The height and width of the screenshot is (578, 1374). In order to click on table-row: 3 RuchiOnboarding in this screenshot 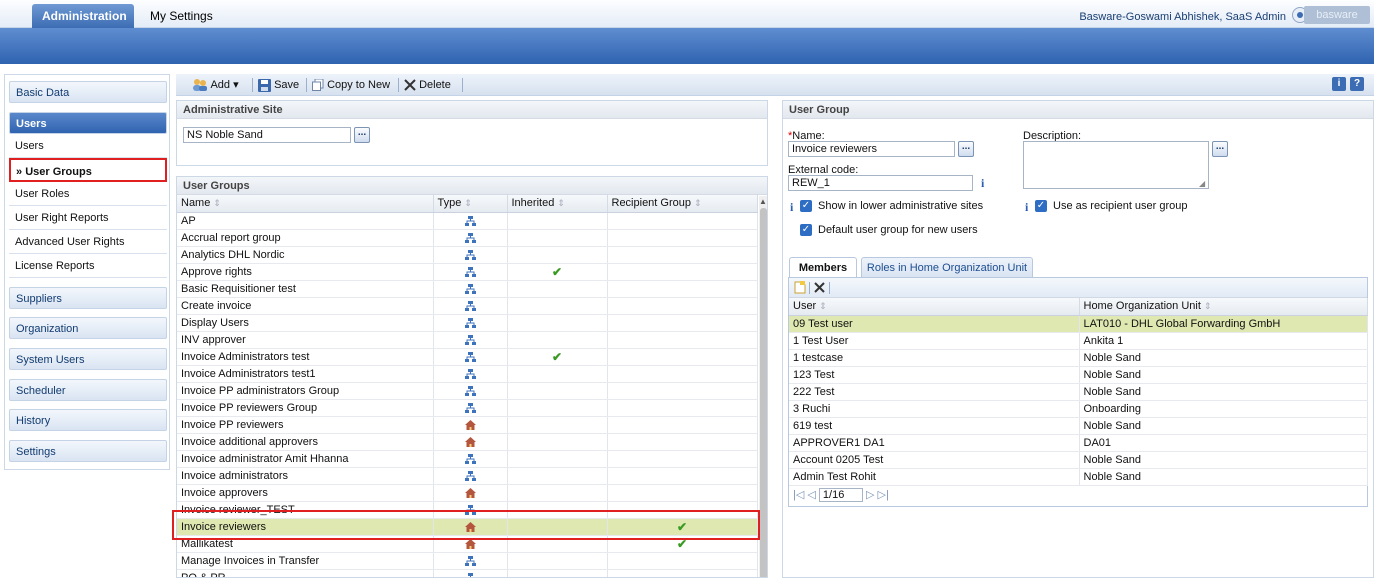, I will do `click(1078, 408)`.